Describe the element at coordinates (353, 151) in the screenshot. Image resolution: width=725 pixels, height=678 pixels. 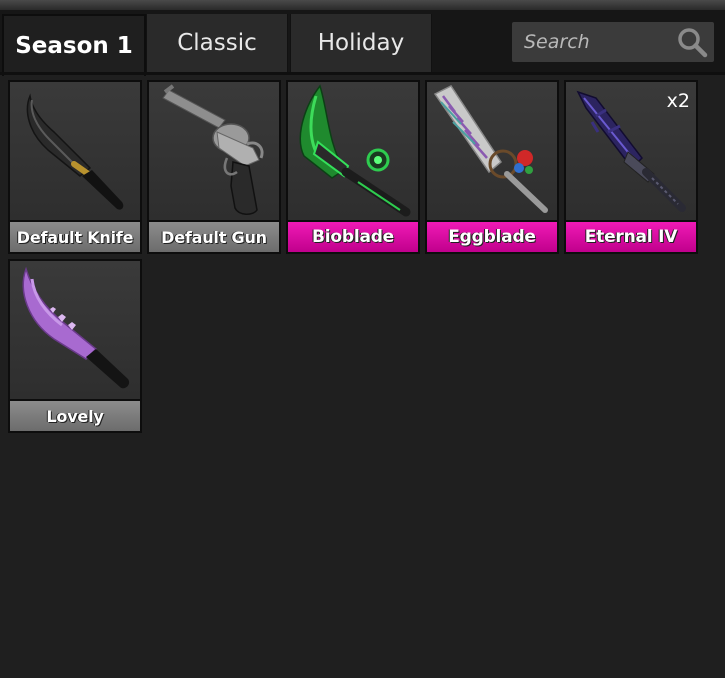
I see `bioblade-icon` at that location.